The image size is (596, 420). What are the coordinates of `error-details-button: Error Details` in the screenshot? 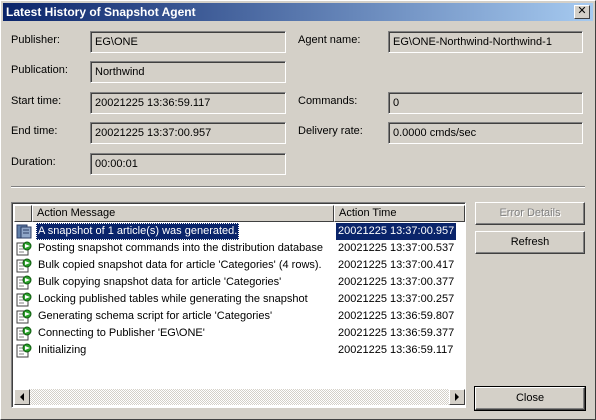 It's located at (530, 213).